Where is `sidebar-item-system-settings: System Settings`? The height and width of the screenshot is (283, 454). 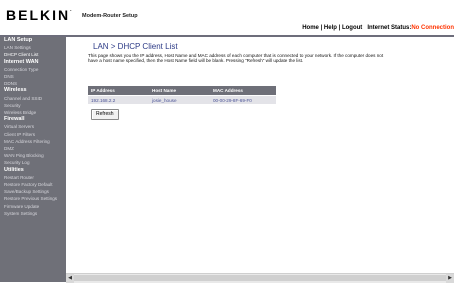
sidebar-item-system-settings: System Settings is located at coordinates (33, 213).